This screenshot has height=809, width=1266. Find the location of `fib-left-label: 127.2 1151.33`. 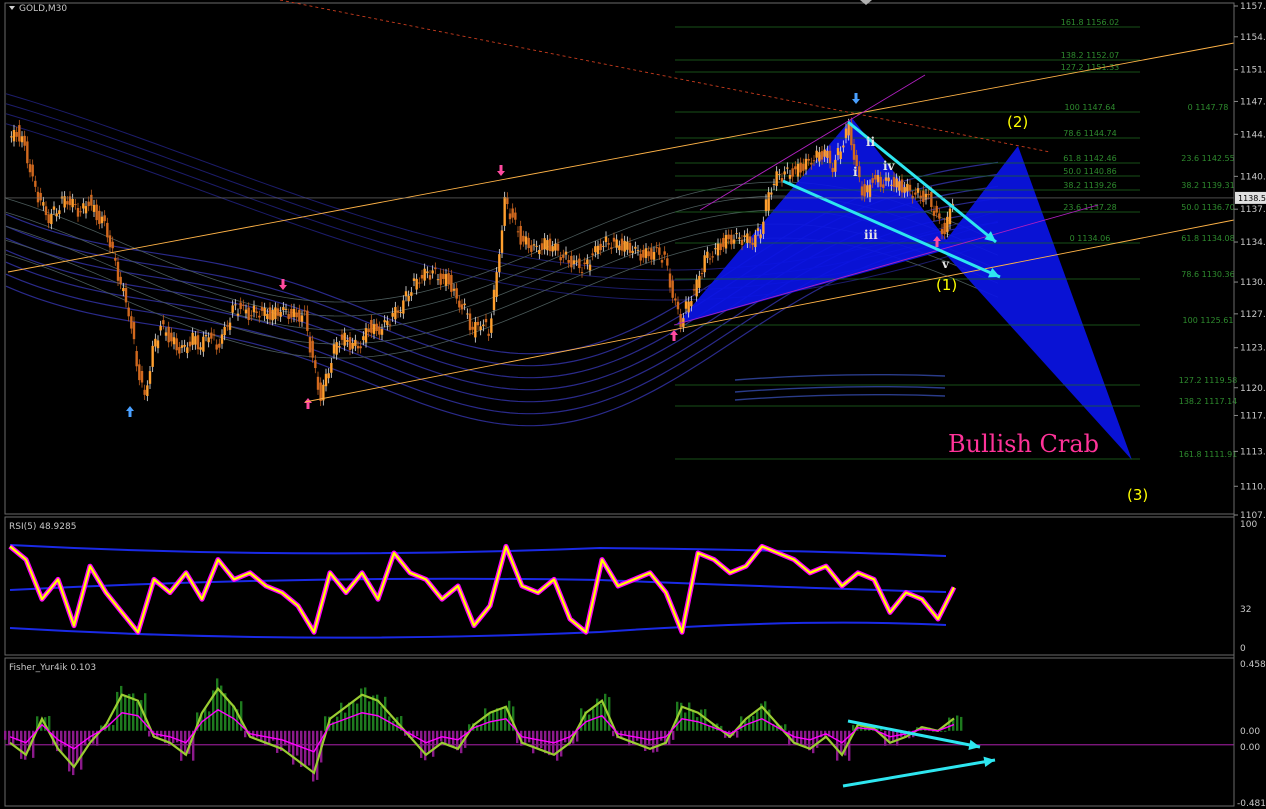

fib-left-label: 127.2 1151.33 is located at coordinates (1090, 67).